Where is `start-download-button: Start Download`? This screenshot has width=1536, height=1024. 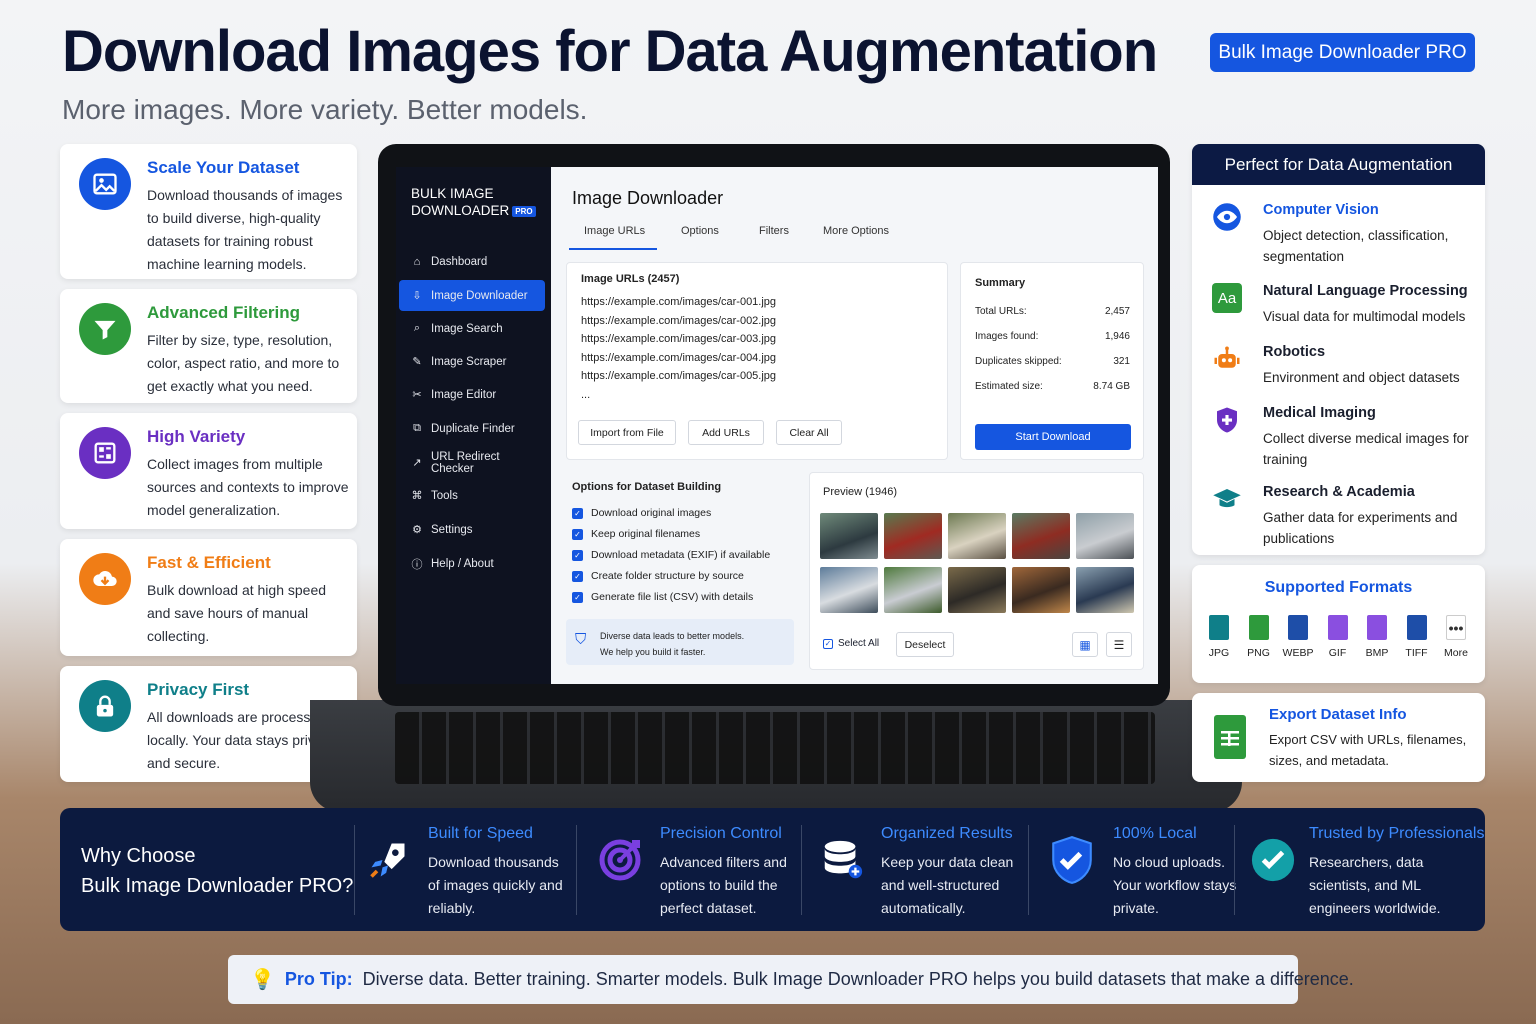
start-download-button: Start Download is located at coordinates (1053, 437).